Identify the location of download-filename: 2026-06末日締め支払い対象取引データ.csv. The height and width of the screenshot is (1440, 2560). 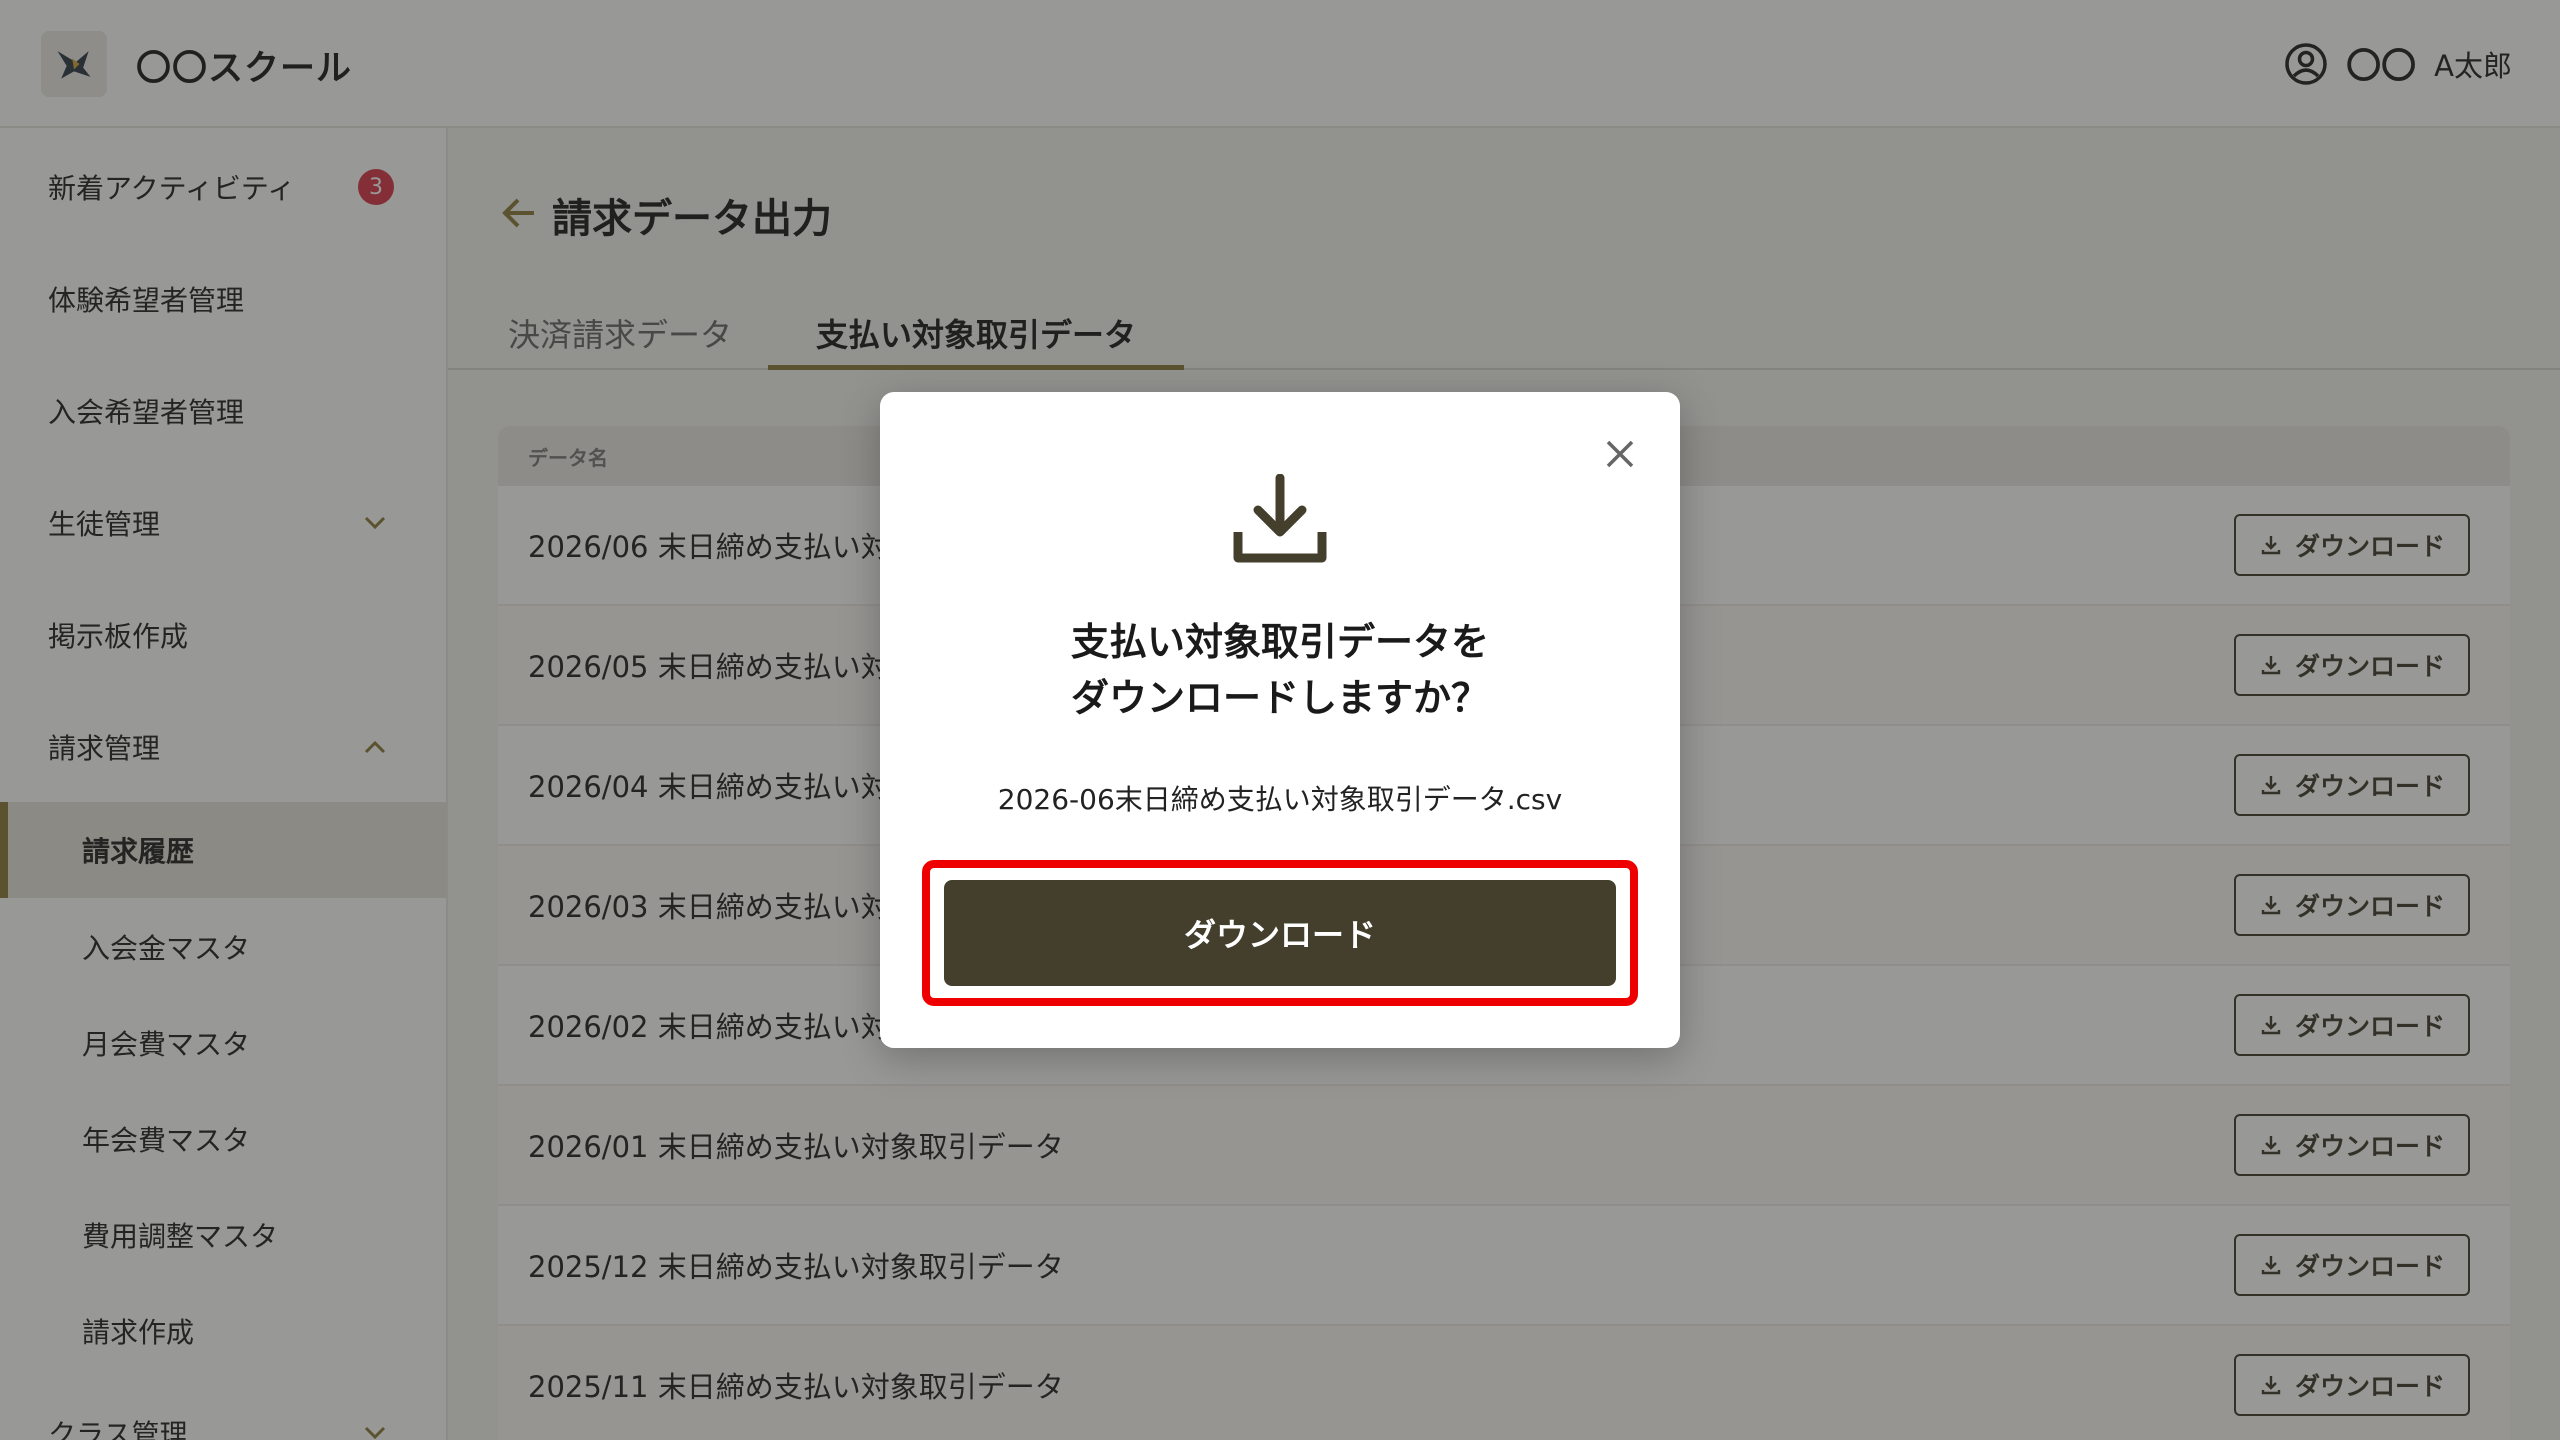
(1280, 799).